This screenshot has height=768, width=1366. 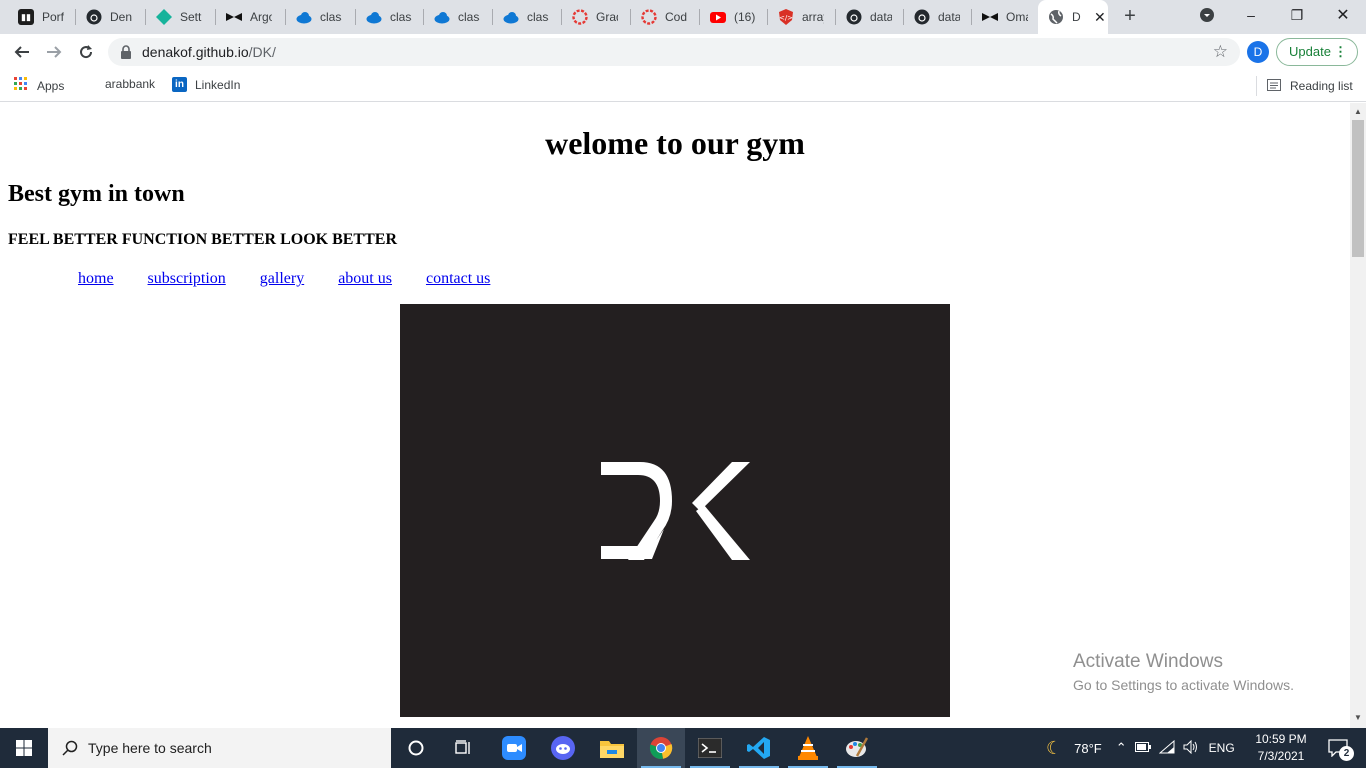 I want to click on apps-grid-icon, so click(x=21, y=85).